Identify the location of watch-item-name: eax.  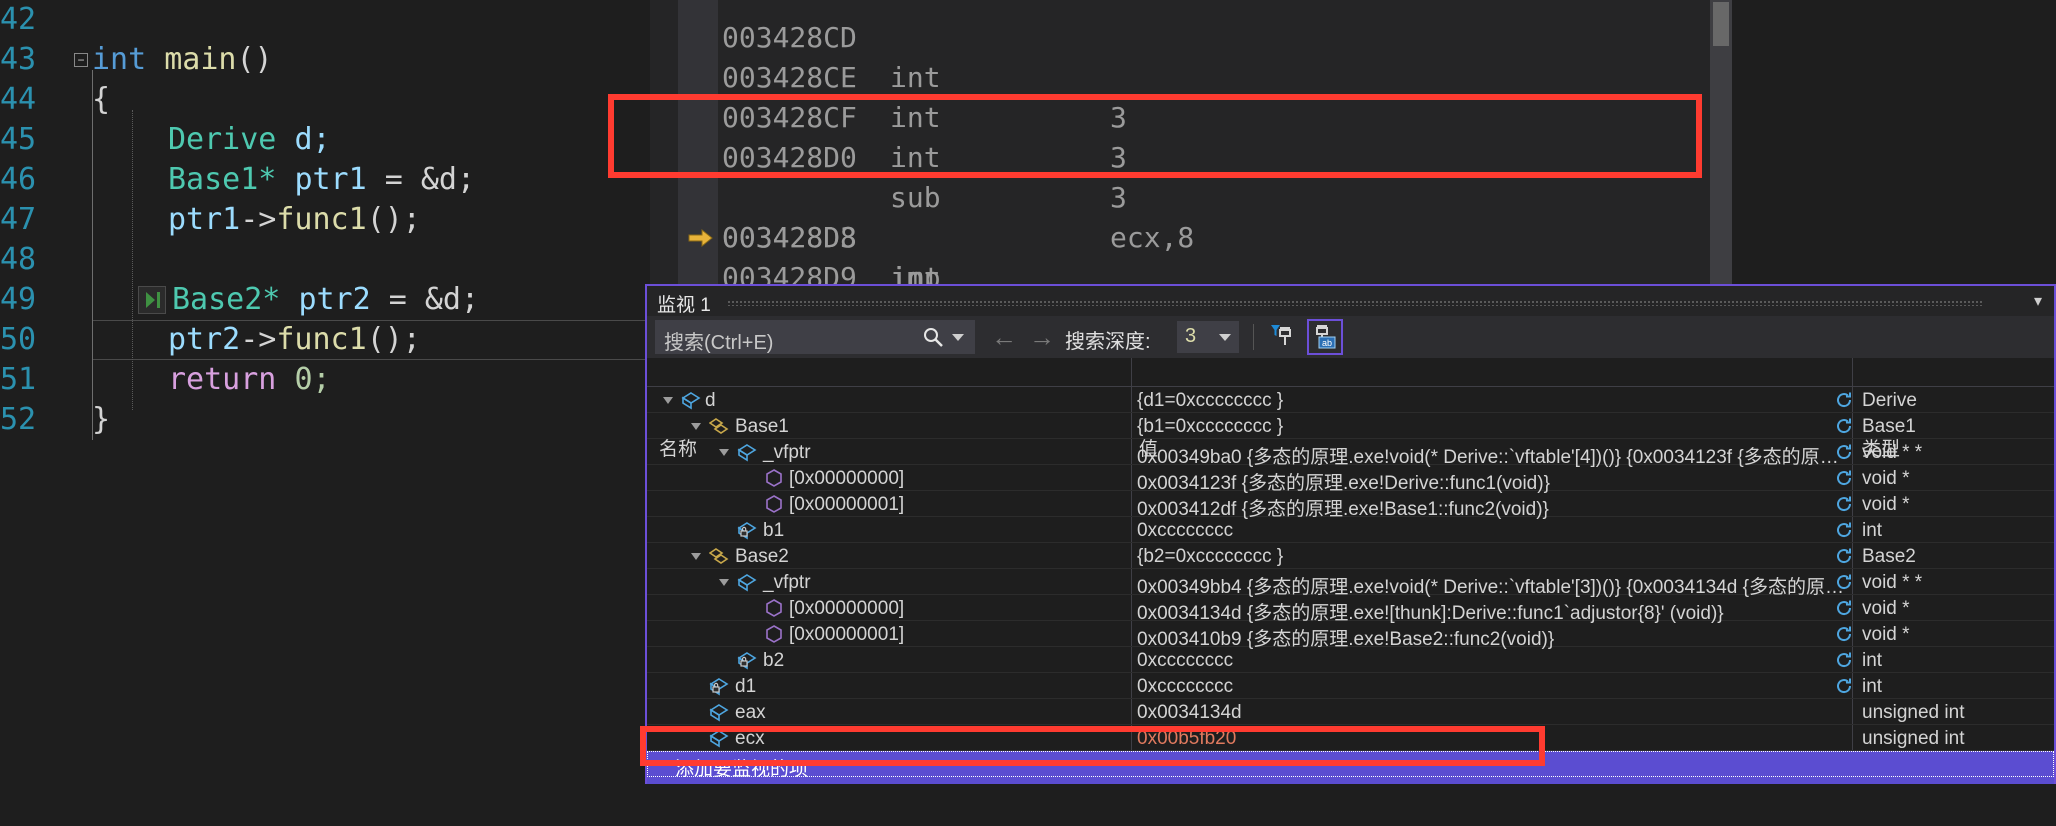
(750, 712).